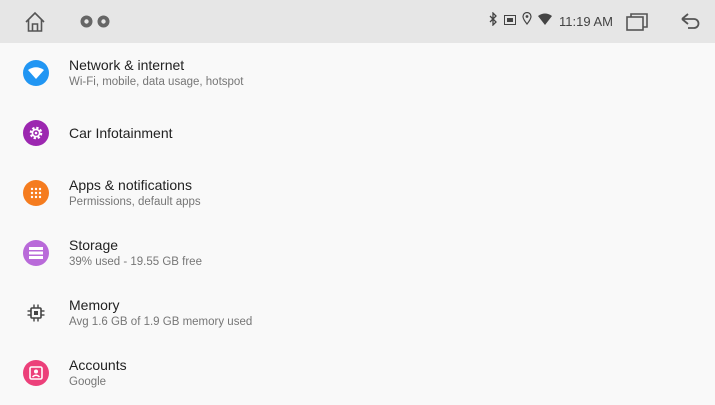  What do you see at coordinates (35, 22) in the screenshot?
I see `home-icon` at bounding box center [35, 22].